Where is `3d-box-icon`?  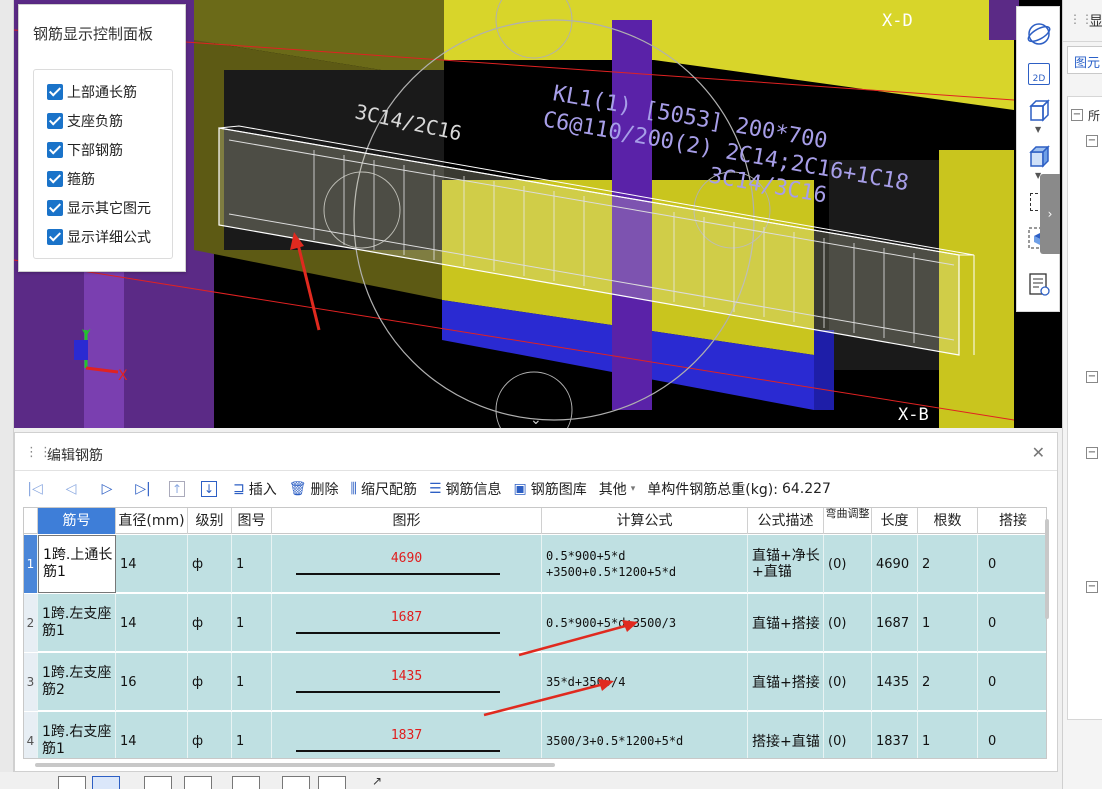
3d-box-icon is located at coordinates (1039, 110).